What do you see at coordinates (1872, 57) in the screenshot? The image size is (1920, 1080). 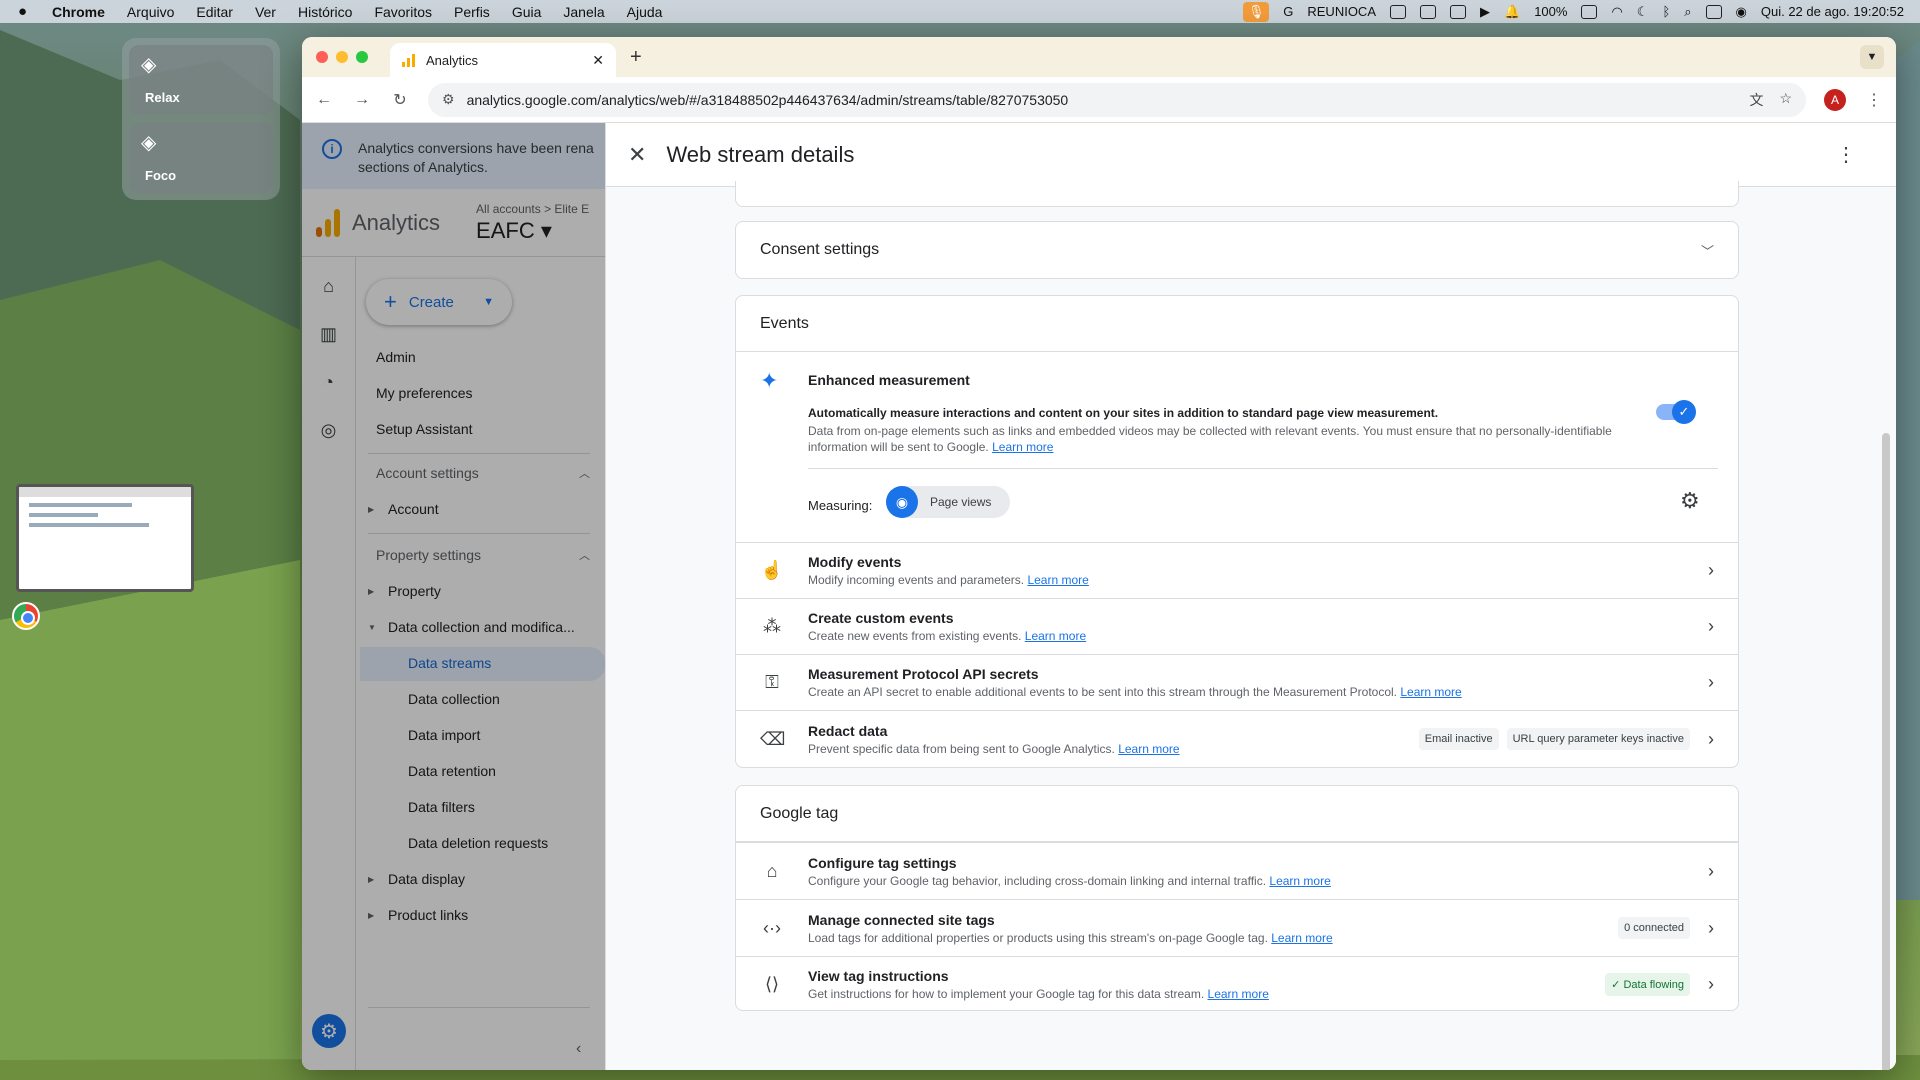 I see `tab-search-button: ▼` at bounding box center [1872, 57].